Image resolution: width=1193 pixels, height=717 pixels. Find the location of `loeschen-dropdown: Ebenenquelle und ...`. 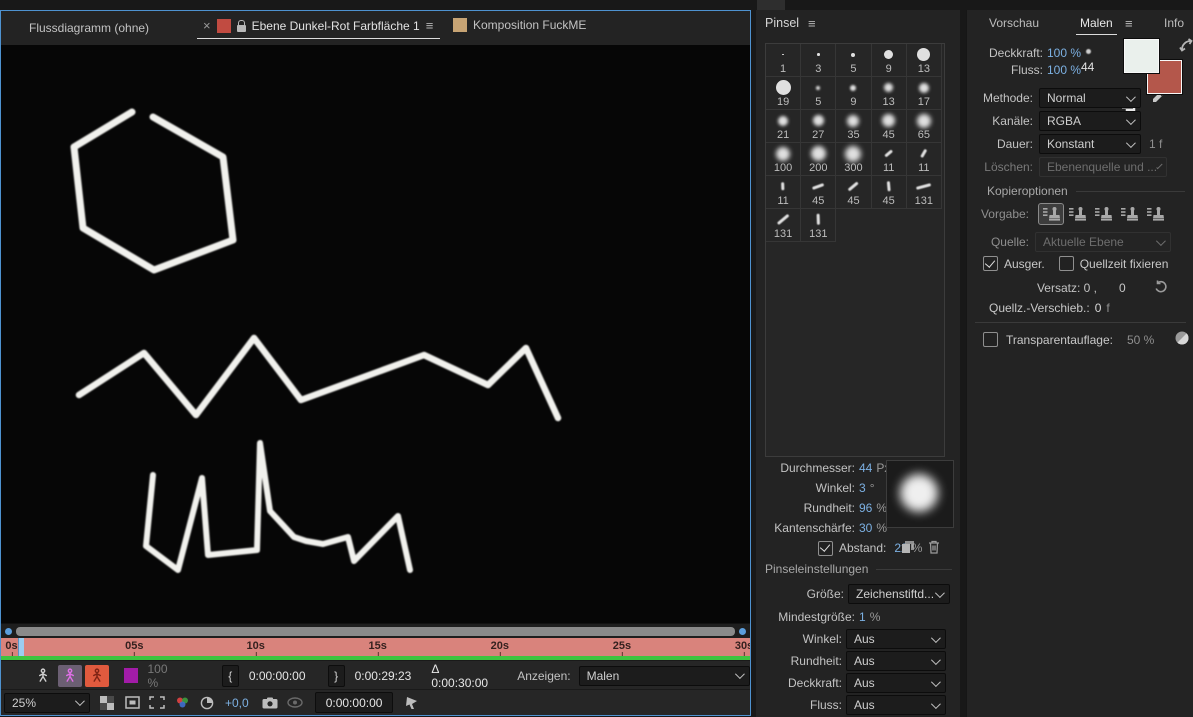

loeschen-dropdown: Ebenenquelle und ... is located at coordinates (1103, 167).